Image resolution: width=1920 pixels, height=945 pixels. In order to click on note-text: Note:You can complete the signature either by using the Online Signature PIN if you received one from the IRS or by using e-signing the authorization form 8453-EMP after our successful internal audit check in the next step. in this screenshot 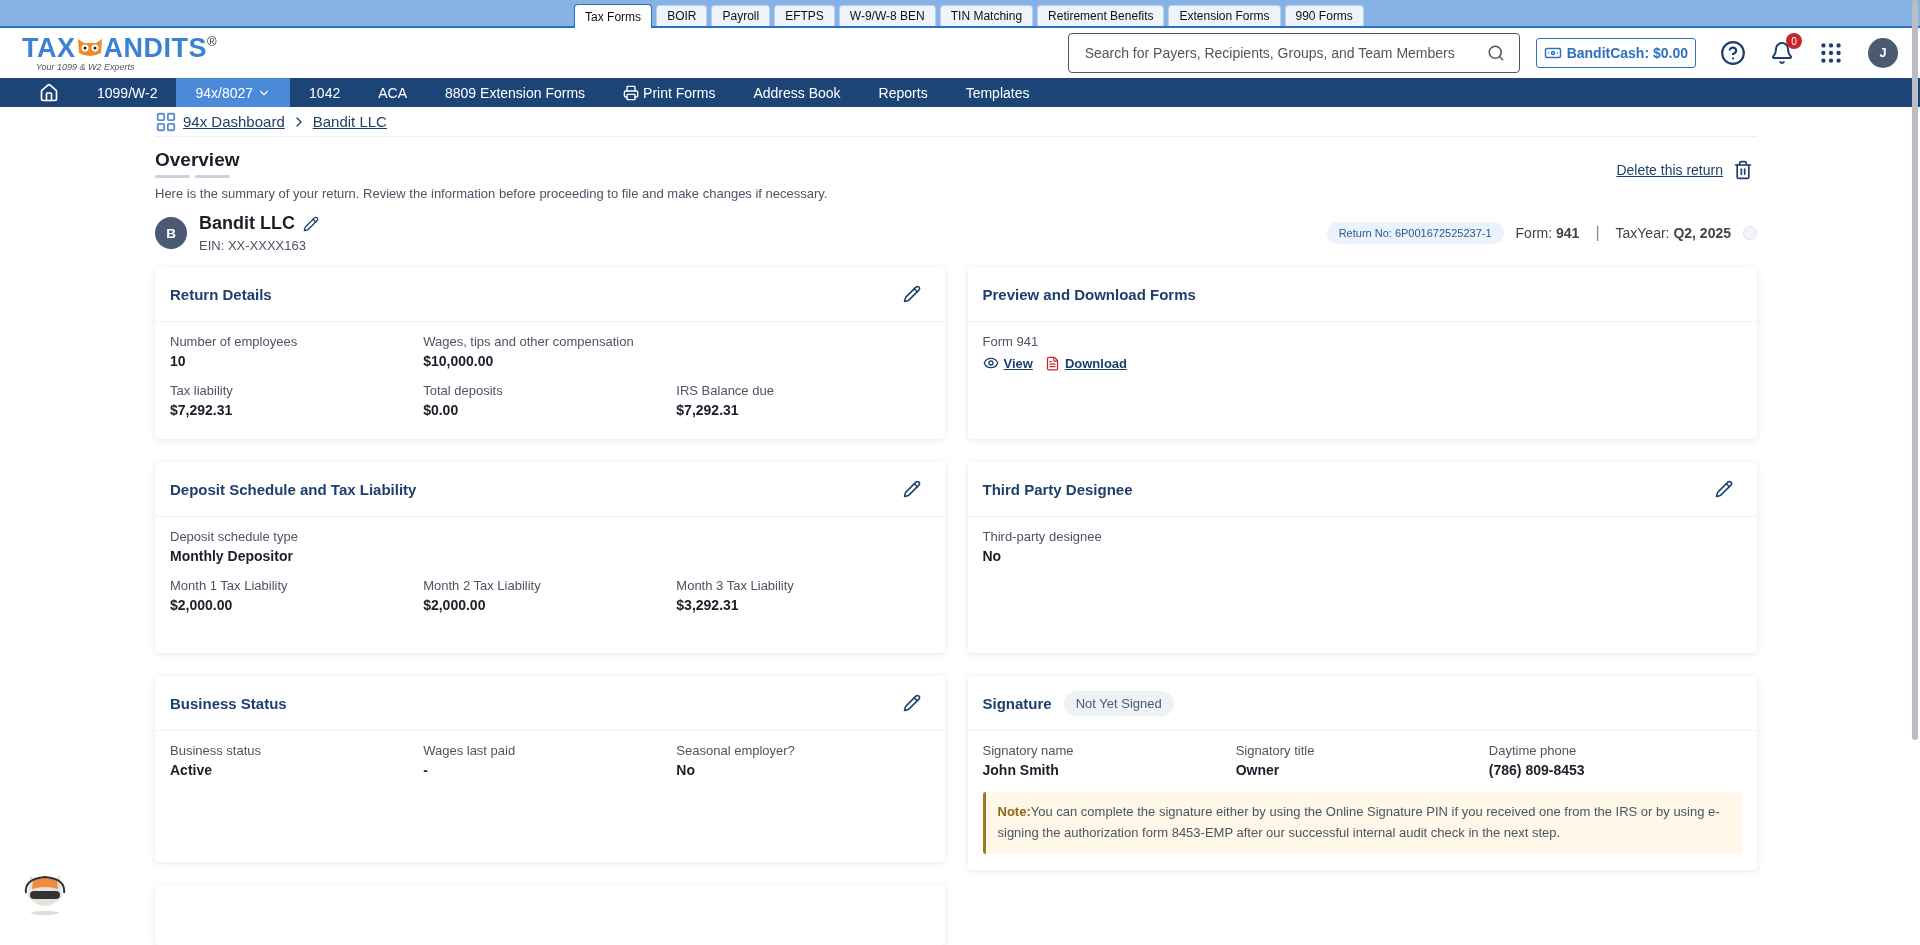, I will do `click(1362, 823)`.